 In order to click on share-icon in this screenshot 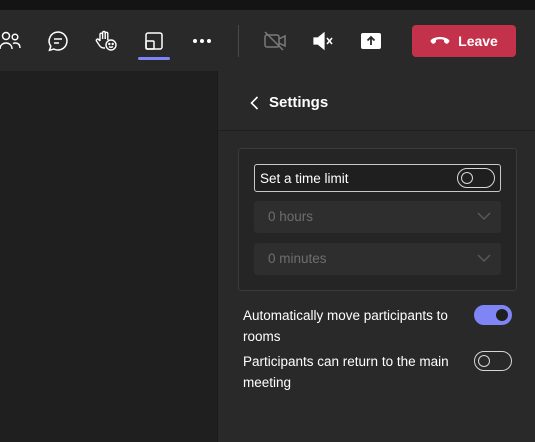, I will do `click(371, 40)`.